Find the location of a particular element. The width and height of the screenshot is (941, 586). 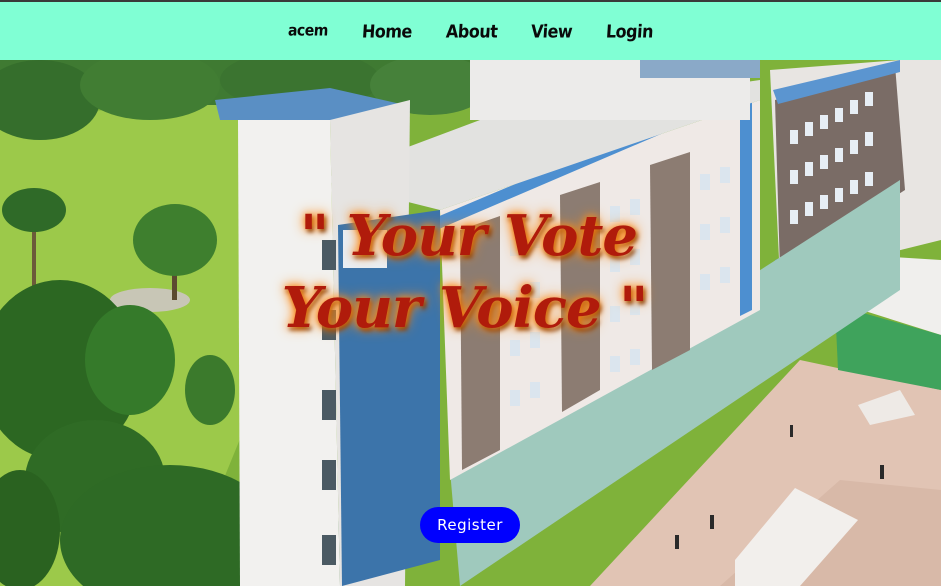

nav-about-link: About is located at coordinates (471, 30).